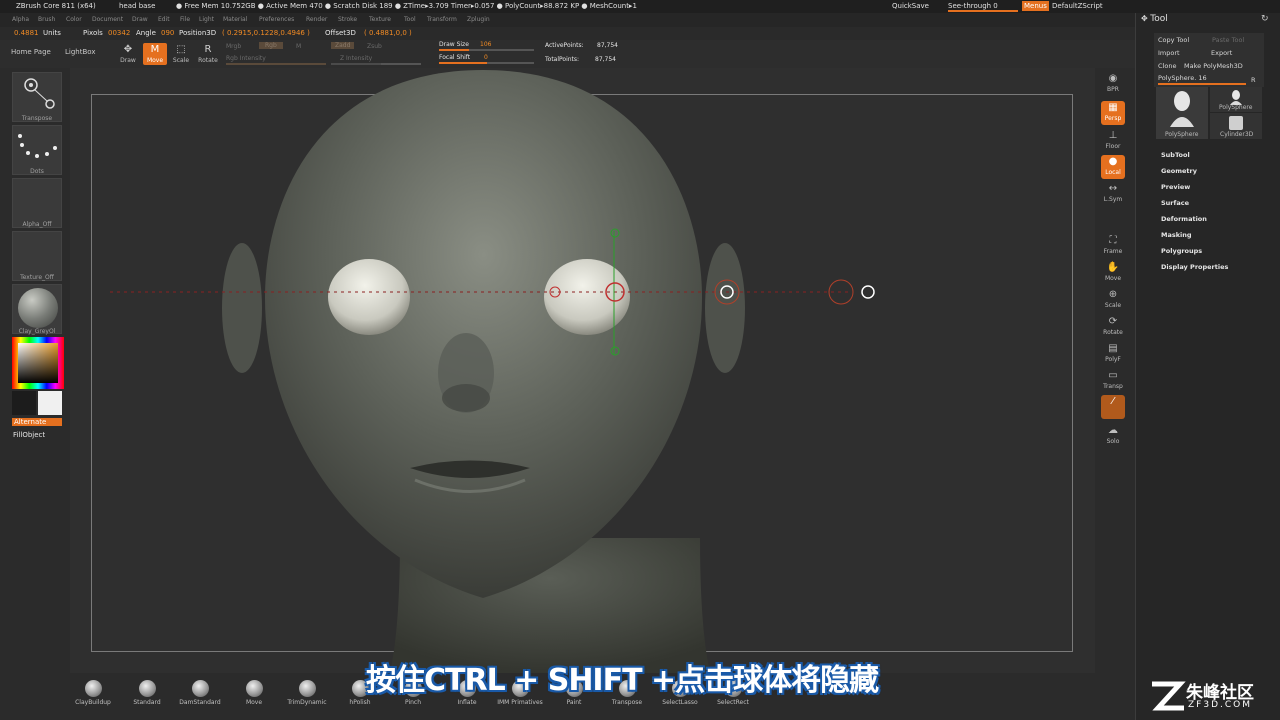 This screenshot has width=1280, height=720. Describe the element at coordinates (93, 693) in the screenshot. I see `brush-claybuildup: ClayBuildup` at that location.